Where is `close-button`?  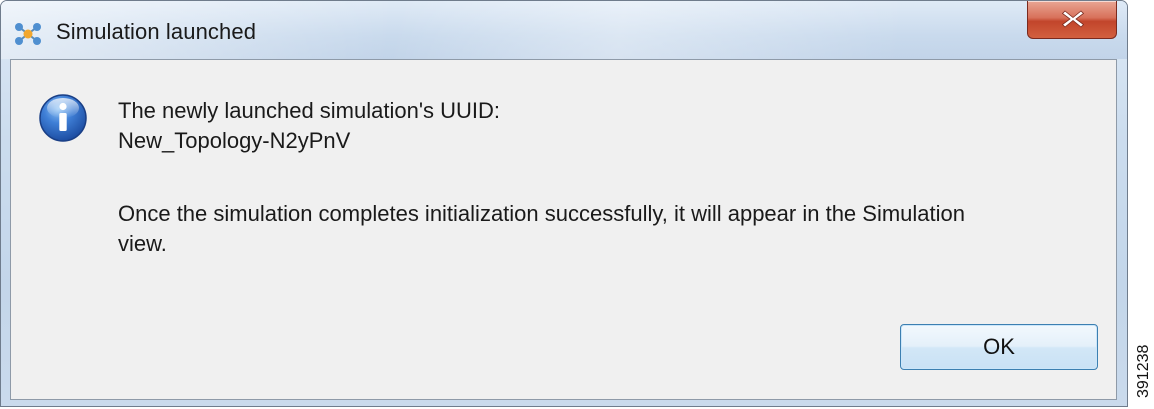 close-button is located at coordinates (1072, 20).